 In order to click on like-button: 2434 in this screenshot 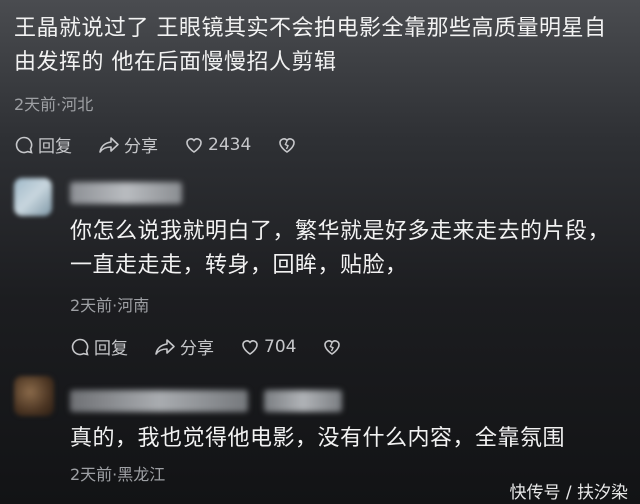, I will do `click(217, 145)`.